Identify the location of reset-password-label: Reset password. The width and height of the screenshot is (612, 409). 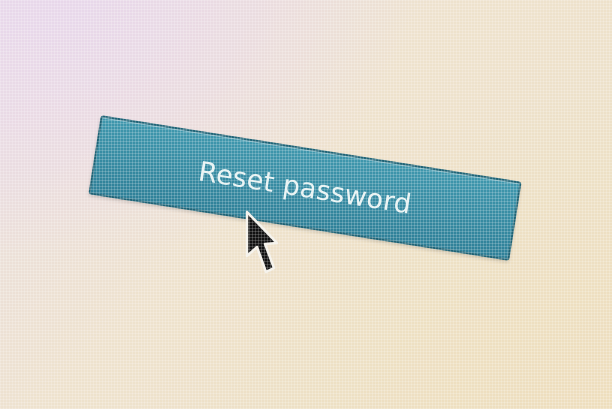
(305, 188).